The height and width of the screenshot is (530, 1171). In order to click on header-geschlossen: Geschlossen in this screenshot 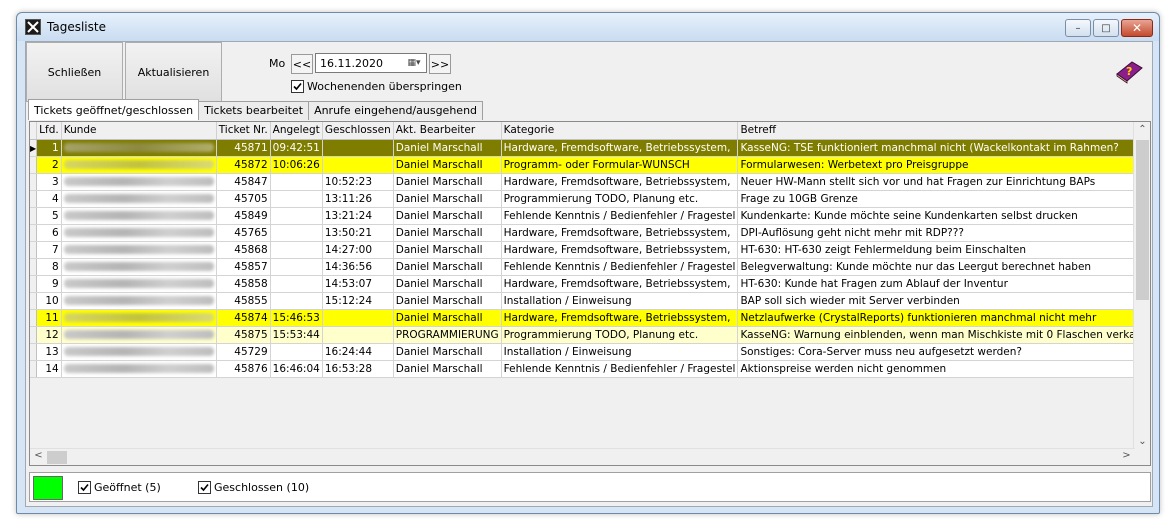, I will do `click(358, 131)`.